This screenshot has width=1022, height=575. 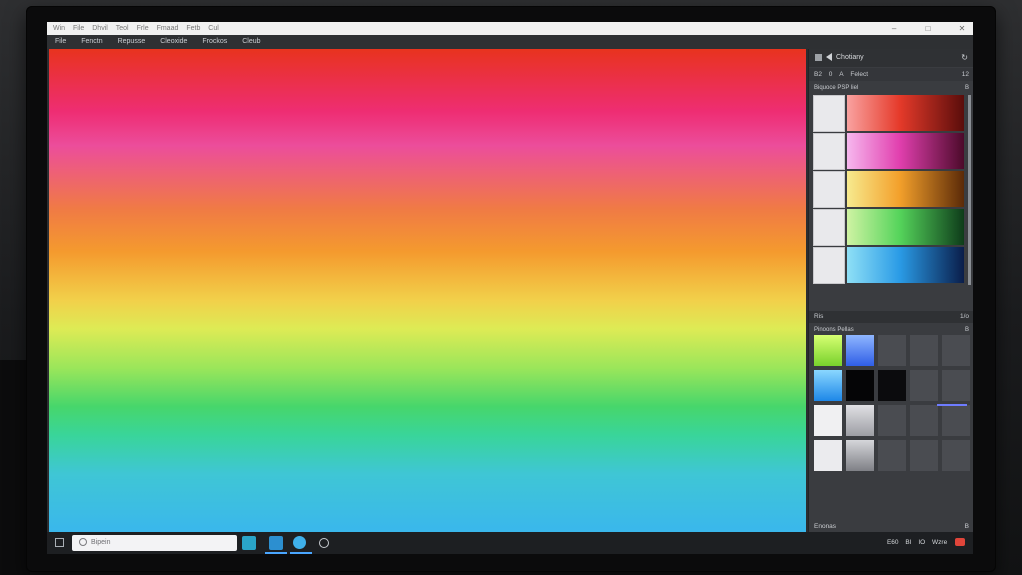 I want to click on title-item: Cul, so click(x=213, y=28).